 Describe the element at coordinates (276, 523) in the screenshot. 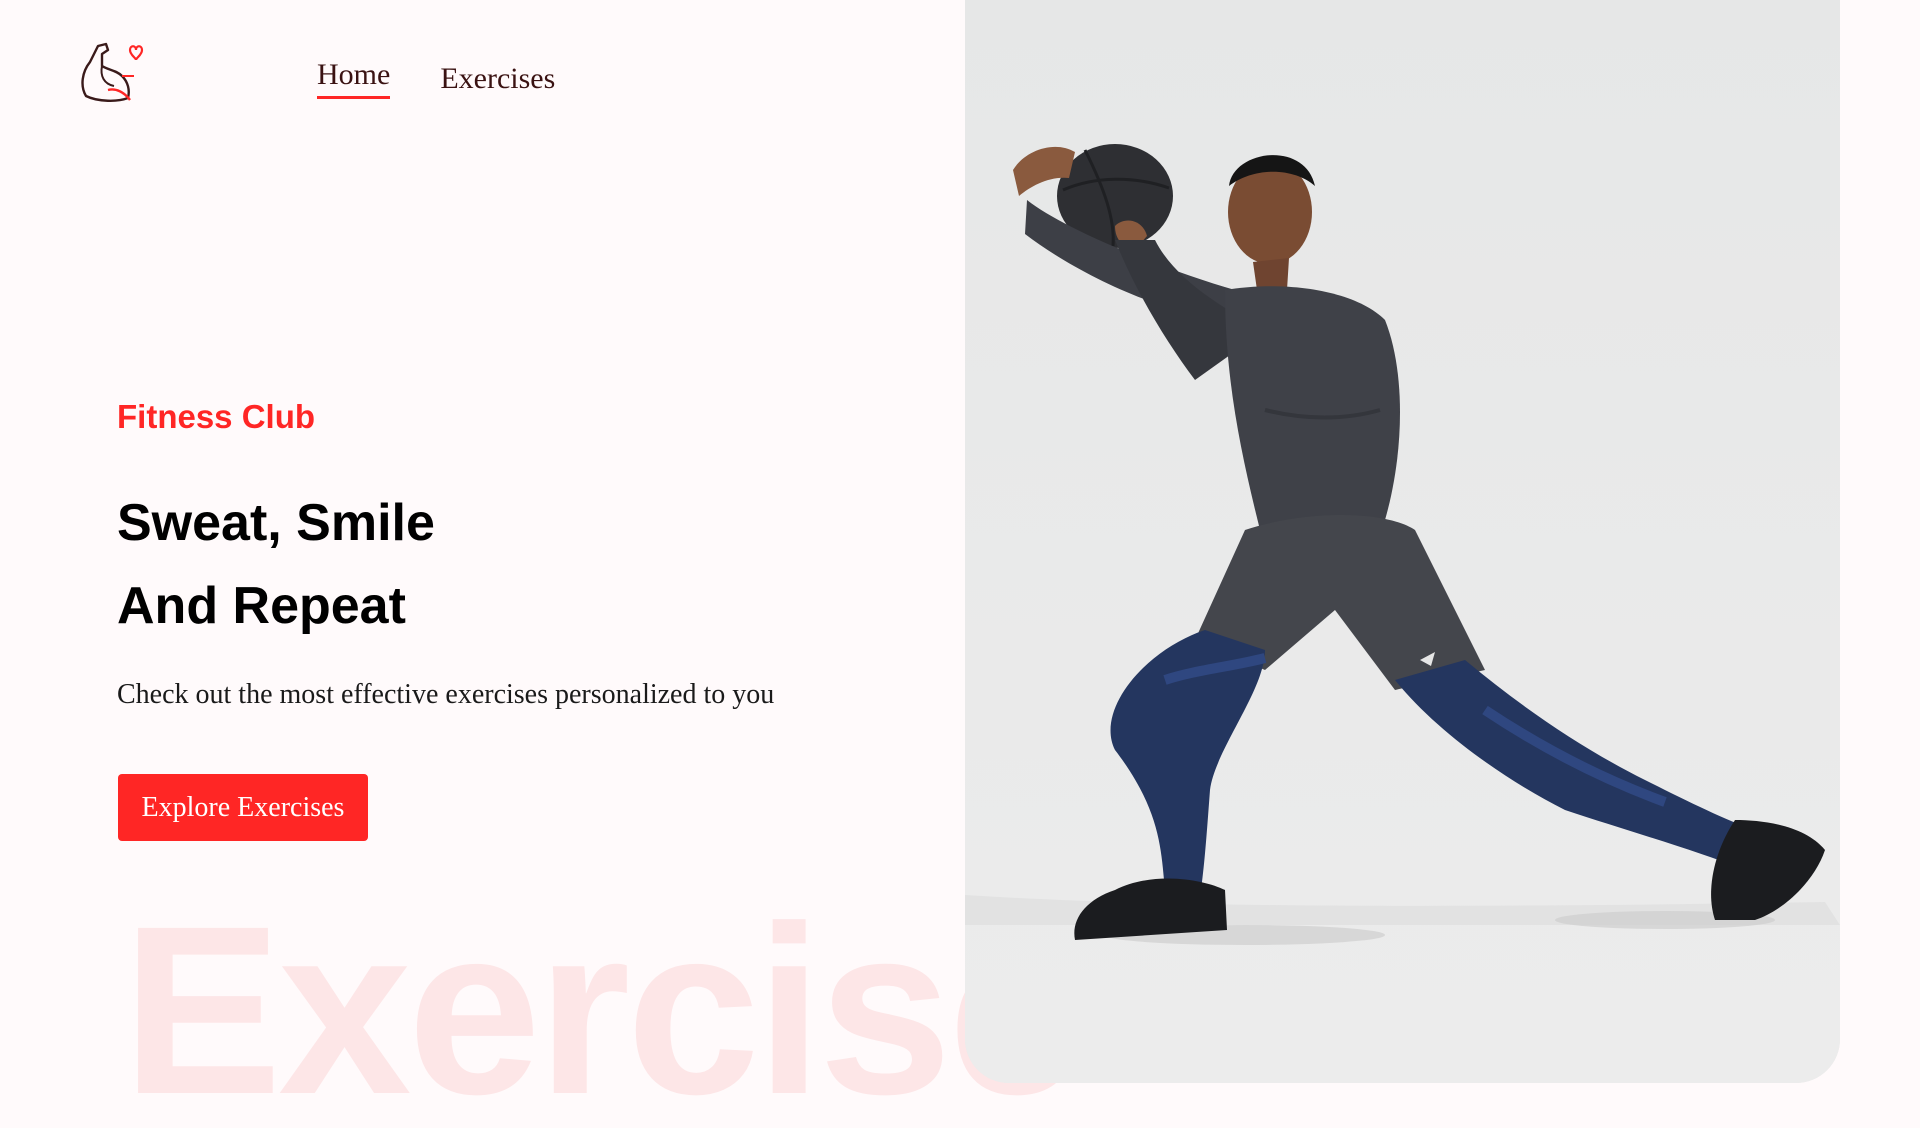

I see `hero-headline-line-1: Sweat, Smile` at that location.